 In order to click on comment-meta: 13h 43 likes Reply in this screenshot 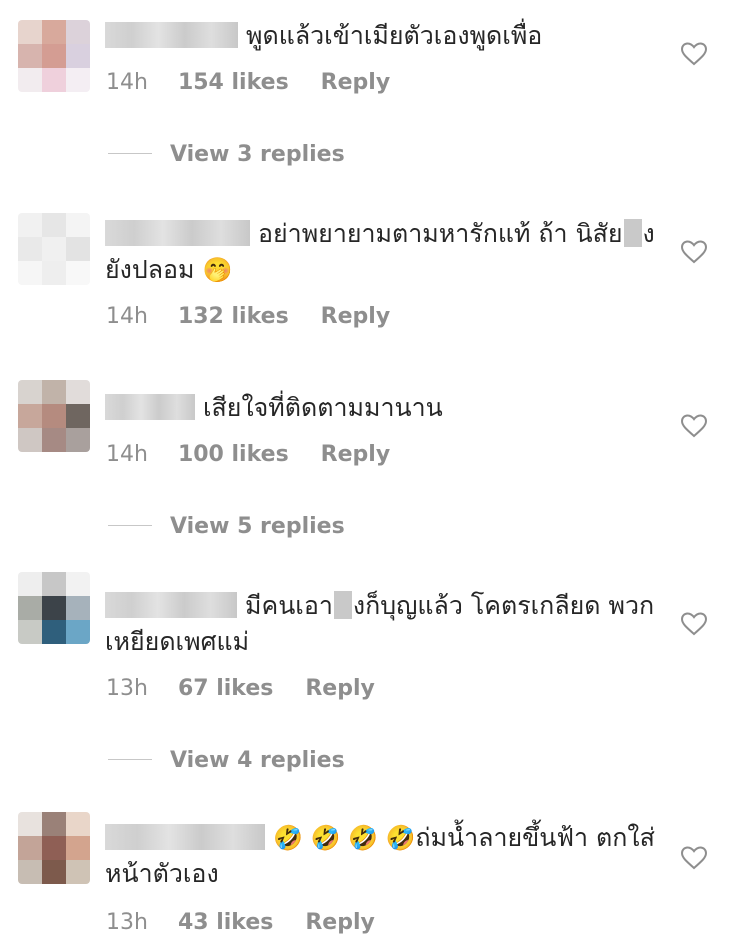, I will do `click(240, 922)`.